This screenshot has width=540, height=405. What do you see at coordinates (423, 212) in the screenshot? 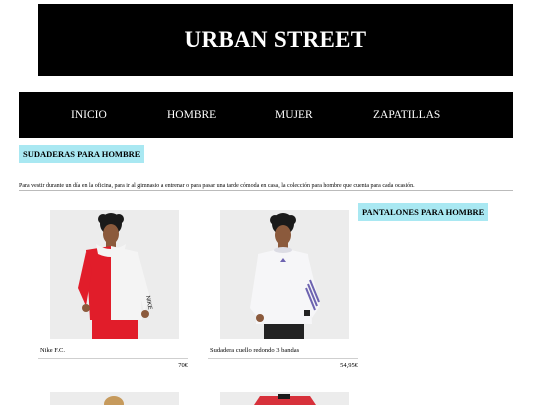
I see `section-title-pantalones: PANTALONES PARA HOMBRE` at bounding box center [423, 212].